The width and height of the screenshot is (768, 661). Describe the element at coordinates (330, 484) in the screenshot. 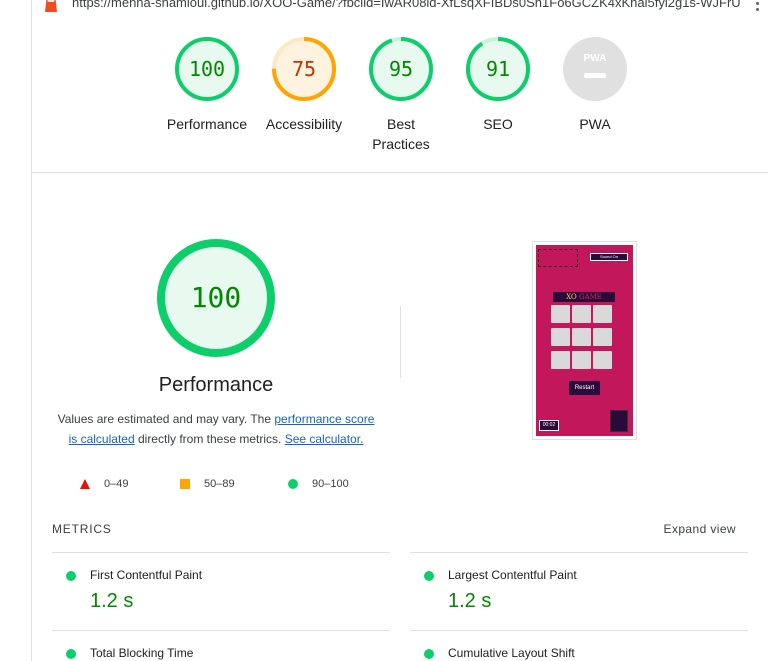

I see `legend-range: 90–100` at that location.